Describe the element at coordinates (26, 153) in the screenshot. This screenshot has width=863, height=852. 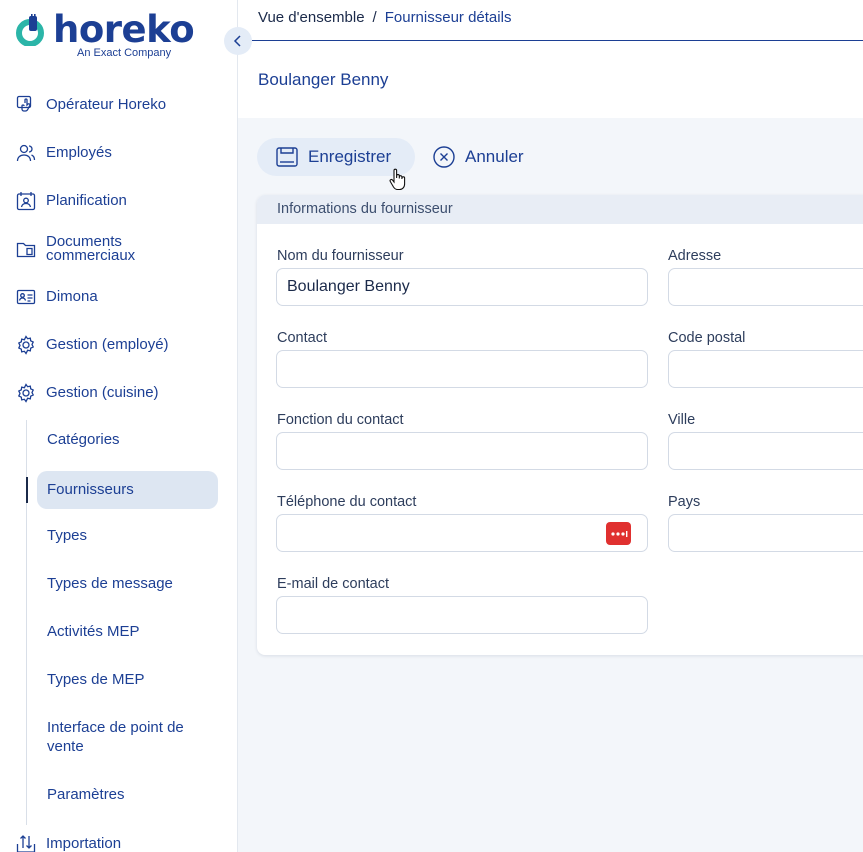
I see `users-icon` at that location.